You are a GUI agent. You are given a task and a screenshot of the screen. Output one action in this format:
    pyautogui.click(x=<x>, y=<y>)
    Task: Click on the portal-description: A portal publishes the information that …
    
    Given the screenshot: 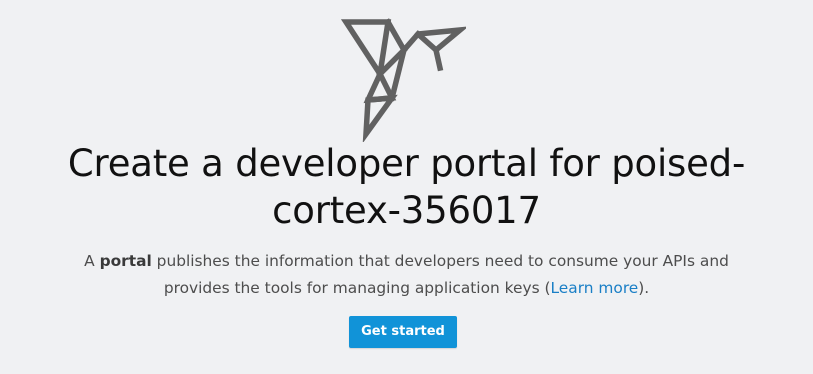 What is the action you would take?
    pyautogui.click(x=406, y=275)
    